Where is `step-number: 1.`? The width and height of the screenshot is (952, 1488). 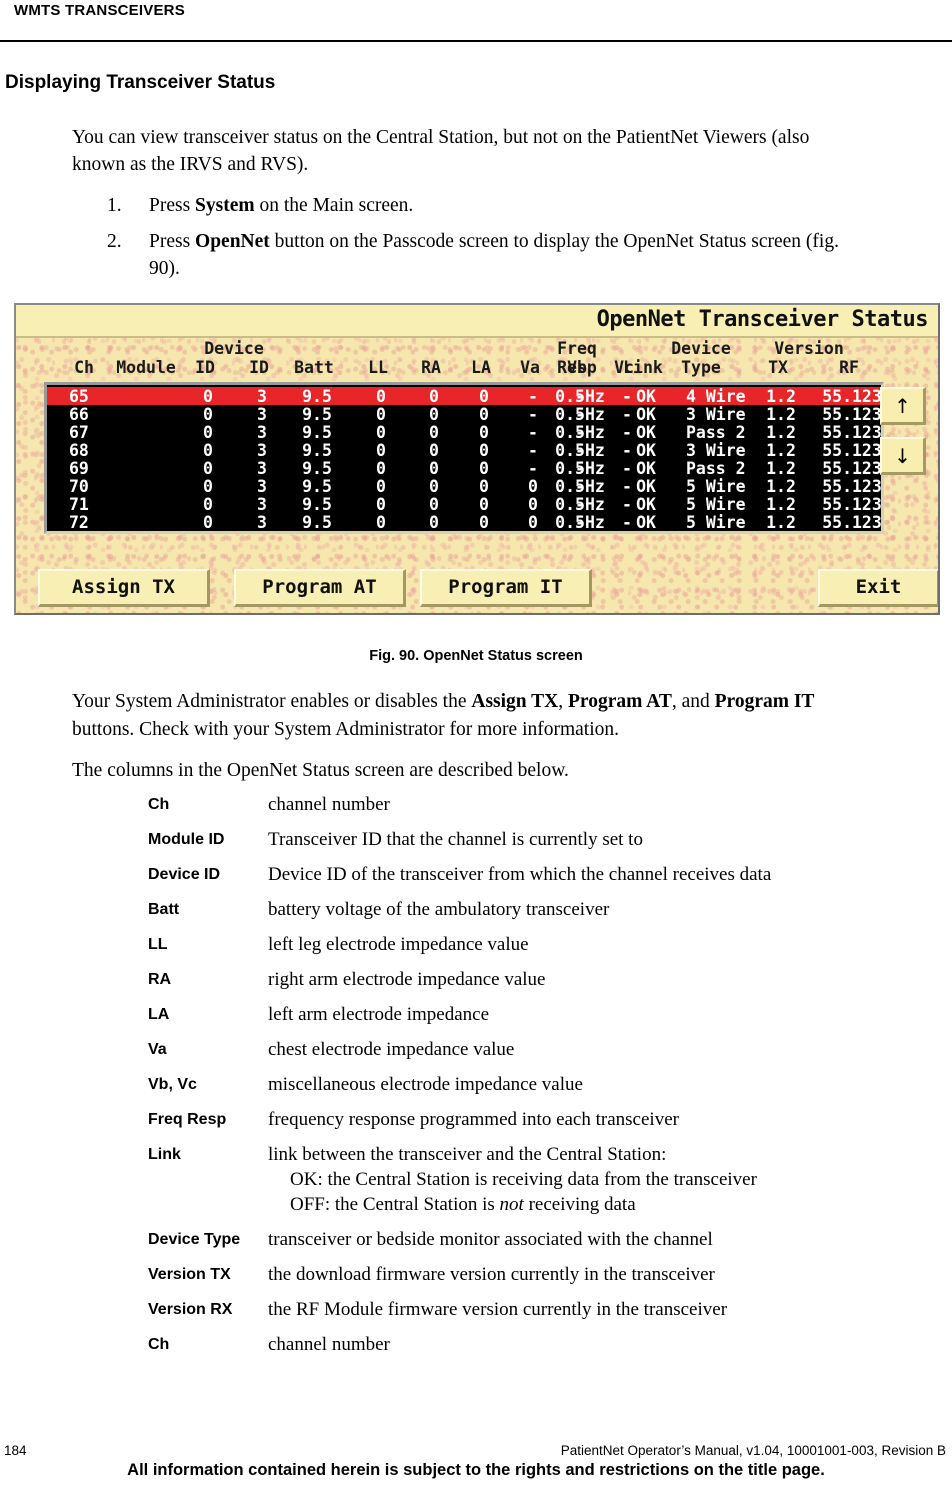 step-number: 1. is located at coordinates (114, 205).